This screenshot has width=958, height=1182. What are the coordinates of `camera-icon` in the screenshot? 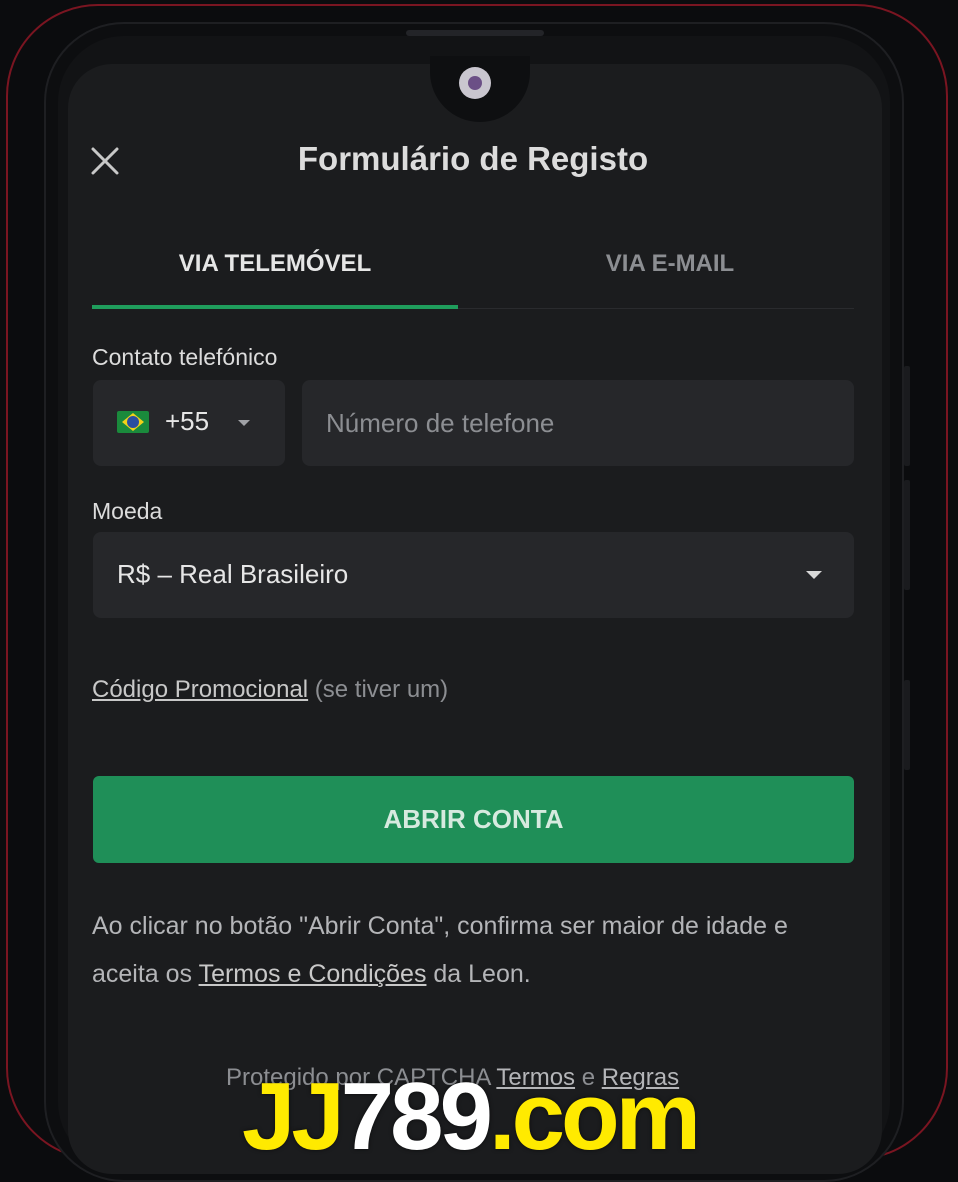 It's located at (475, 83).